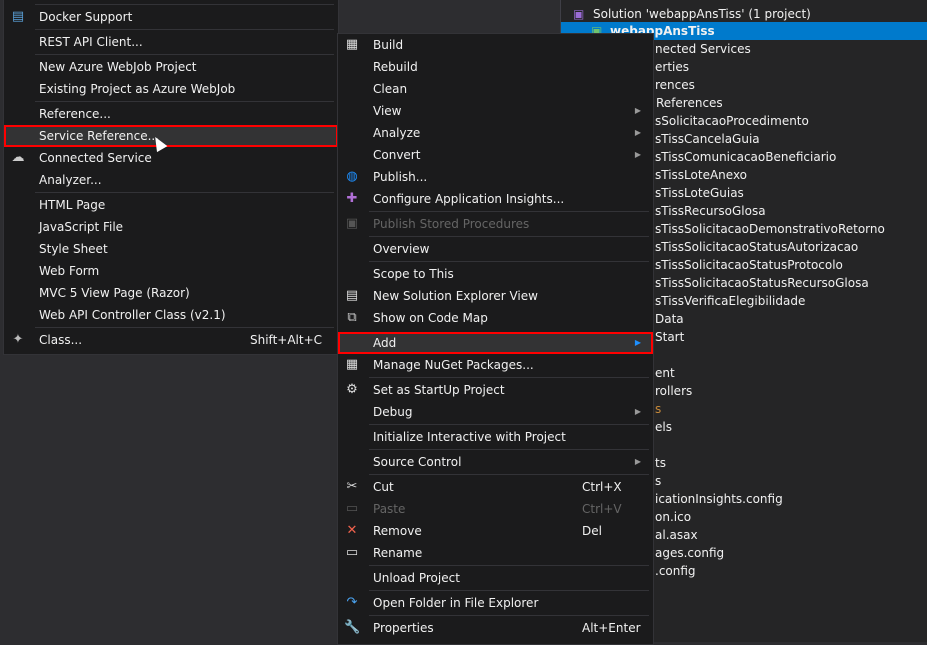  I want to click on tree-item-label: sTissRecursoGlosa, so click(710, 211).